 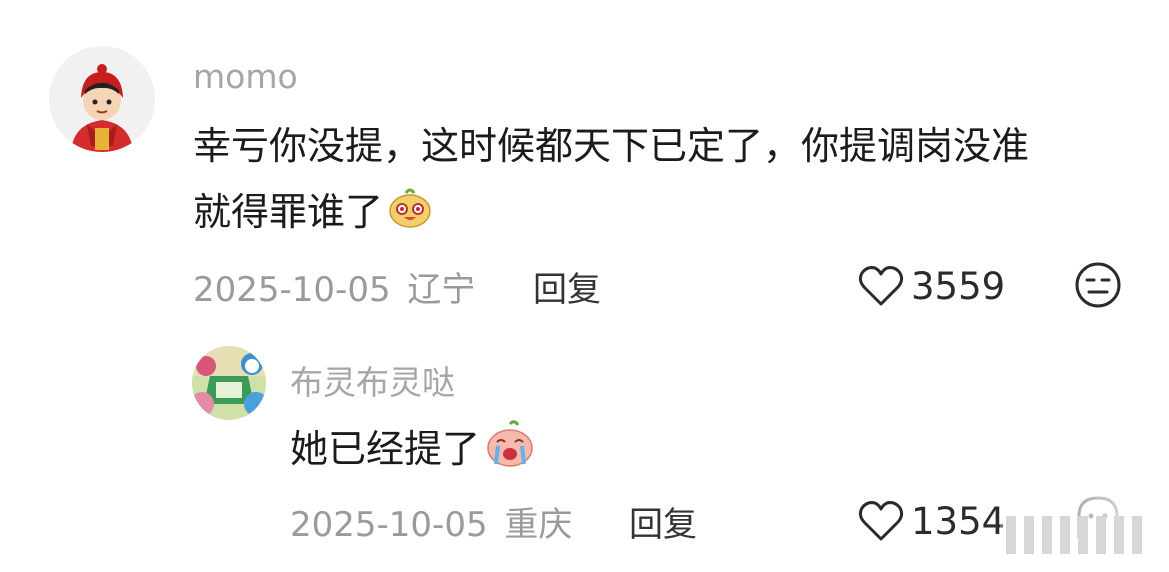 I want to click on avatar, so click(x=102, y=99).